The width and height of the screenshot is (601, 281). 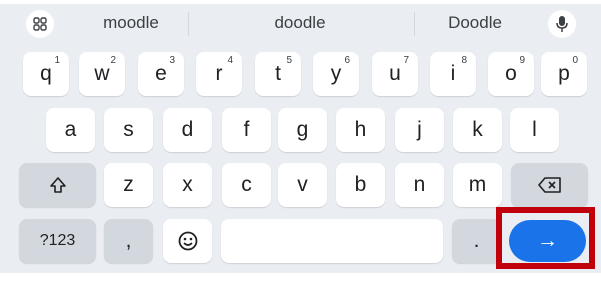 What do you see at coordinates (70, 130) in the screenshot?
I see `key-a: a` at bounding box center [70, 130].